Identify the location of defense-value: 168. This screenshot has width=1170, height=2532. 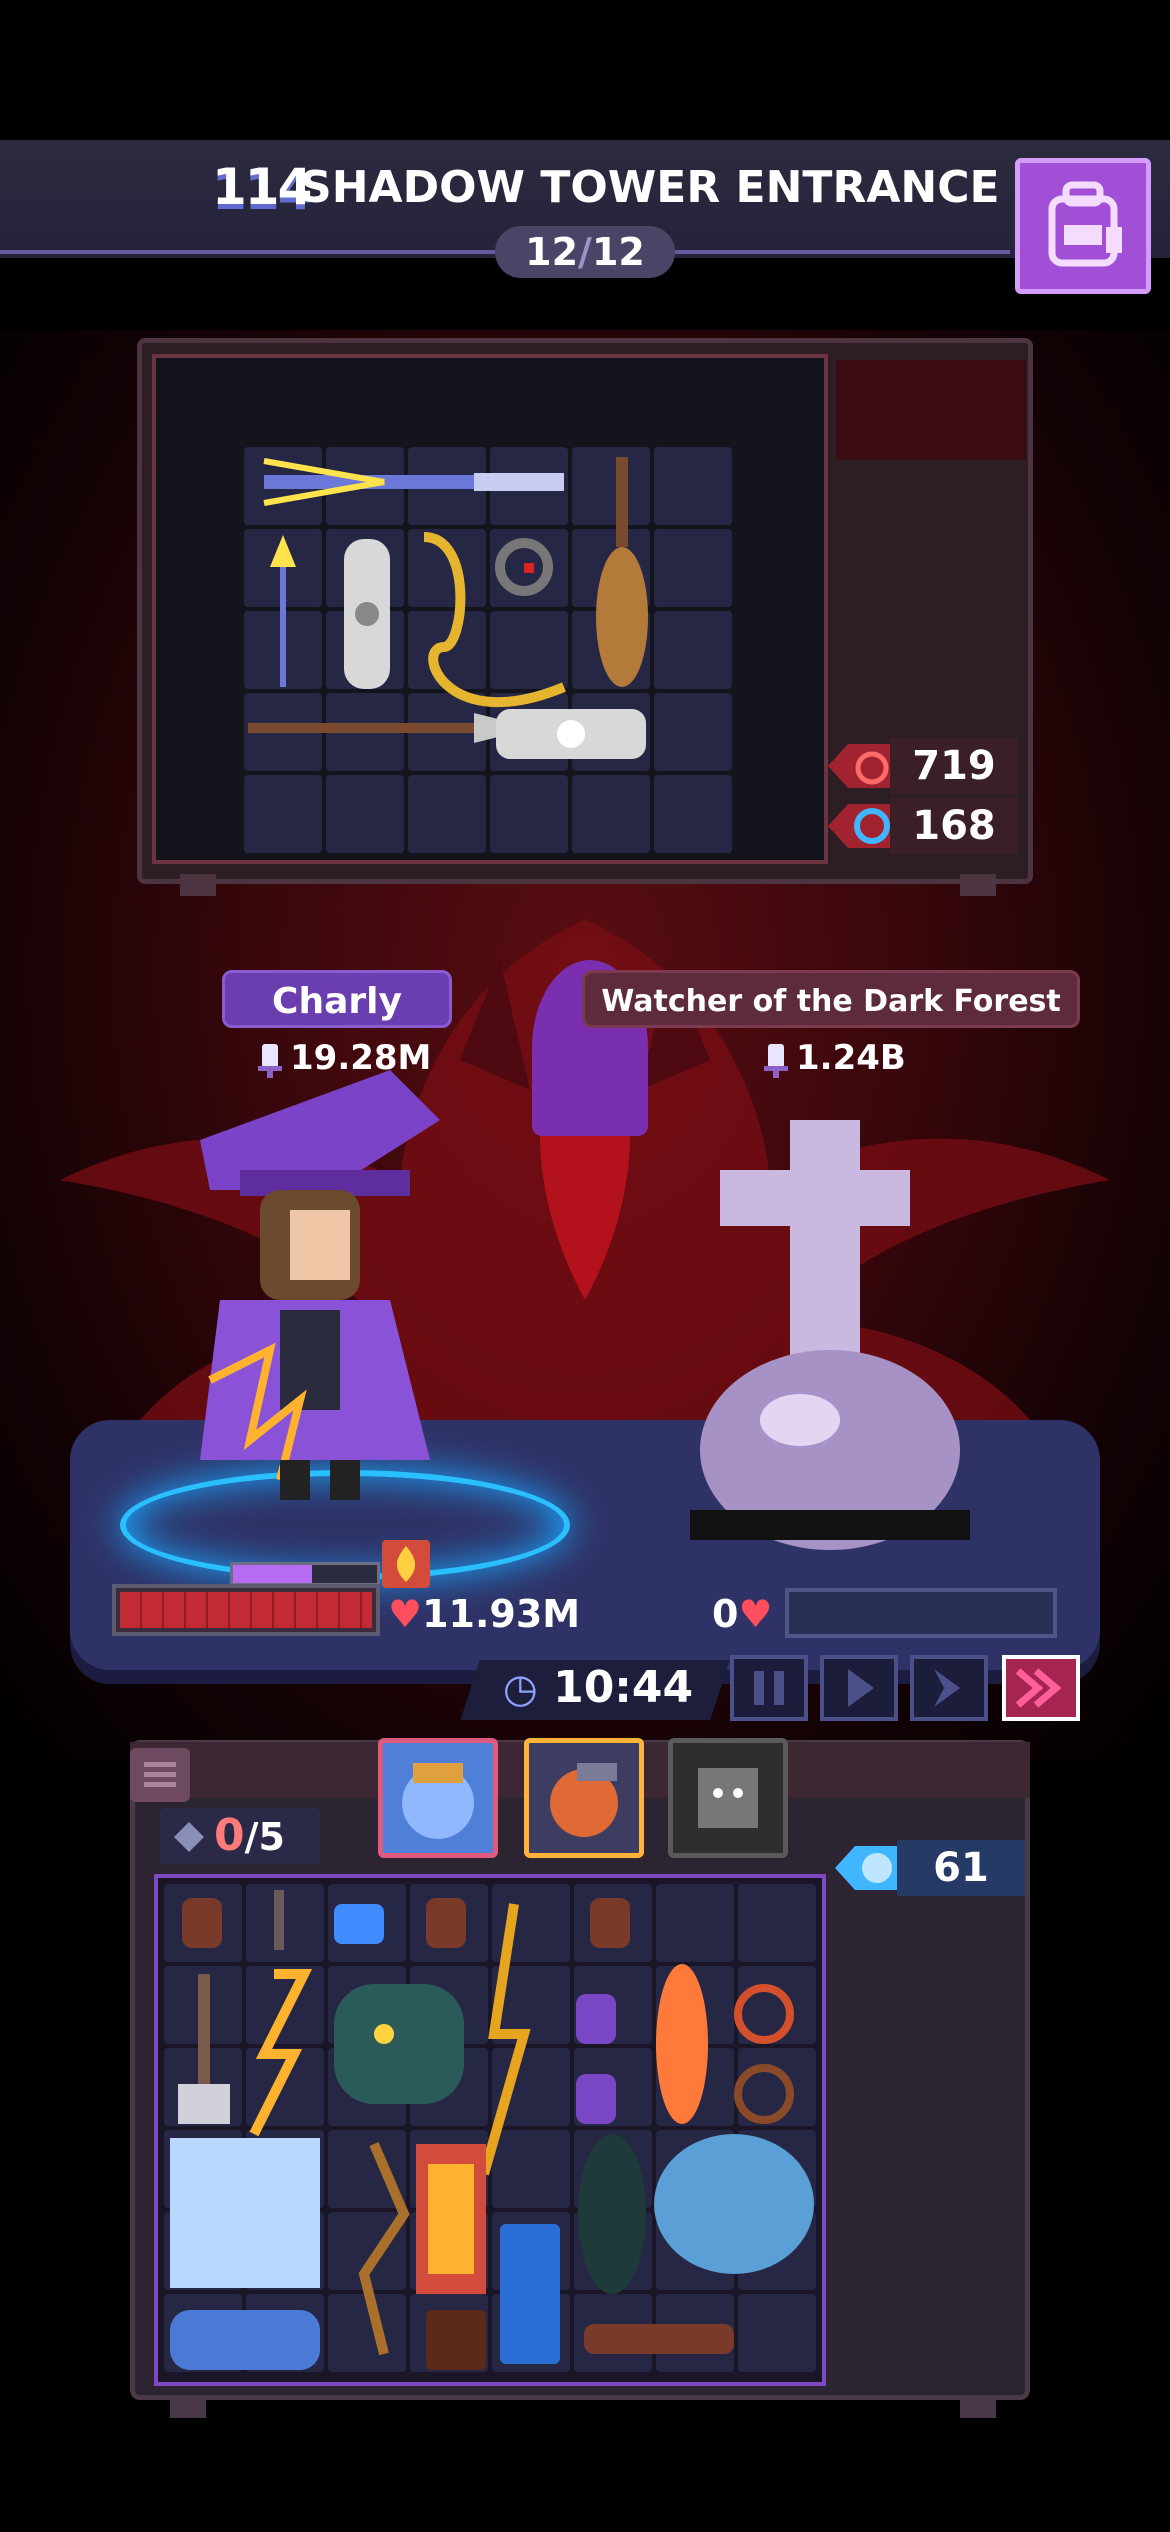
(954, 826).